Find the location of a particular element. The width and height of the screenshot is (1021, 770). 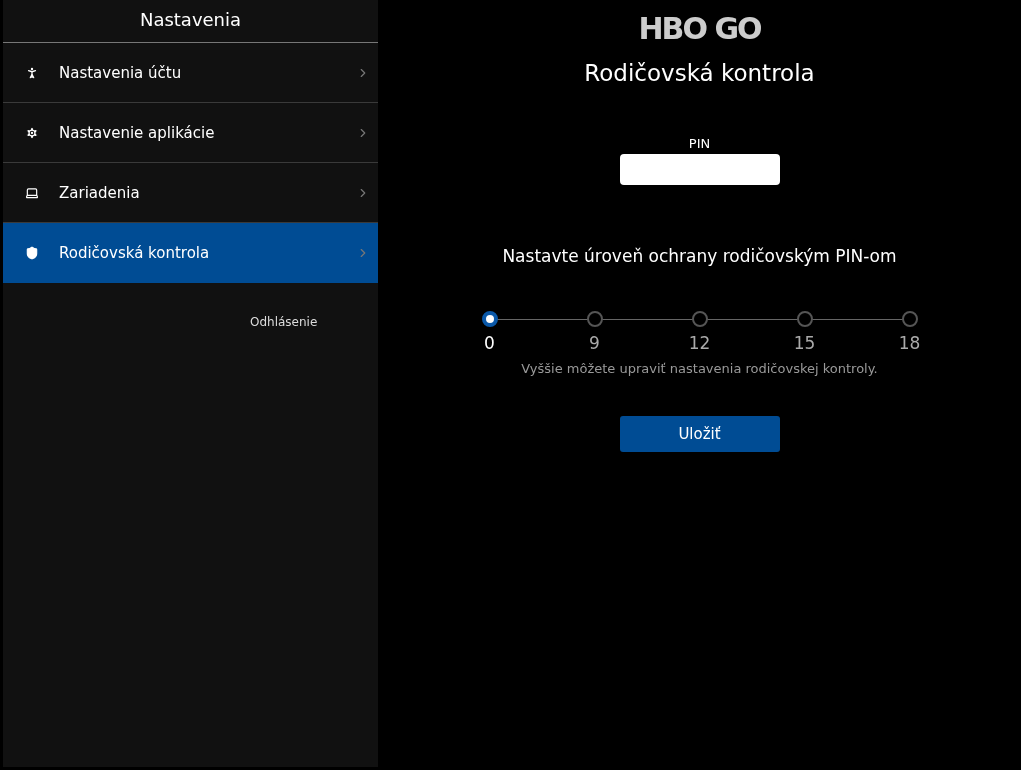

rating-label: 15 is located at coordinates (804, 343).